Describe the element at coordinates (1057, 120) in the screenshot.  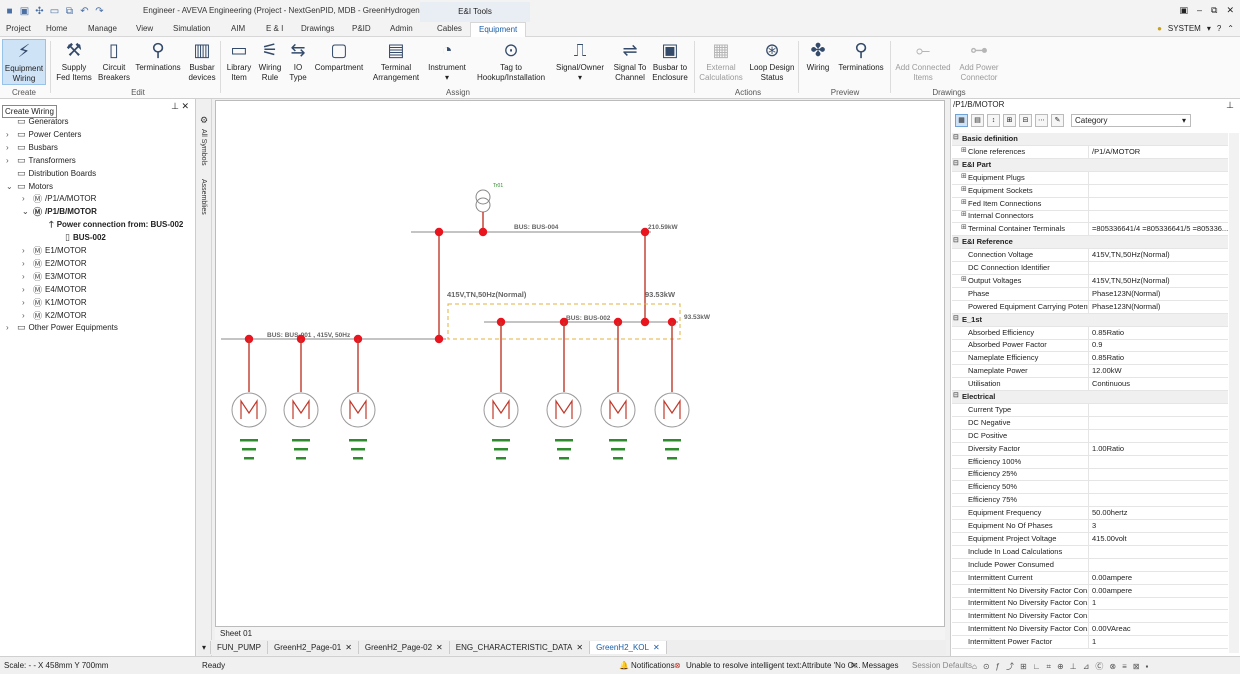
I see `edit-icon: ✎` at that location.